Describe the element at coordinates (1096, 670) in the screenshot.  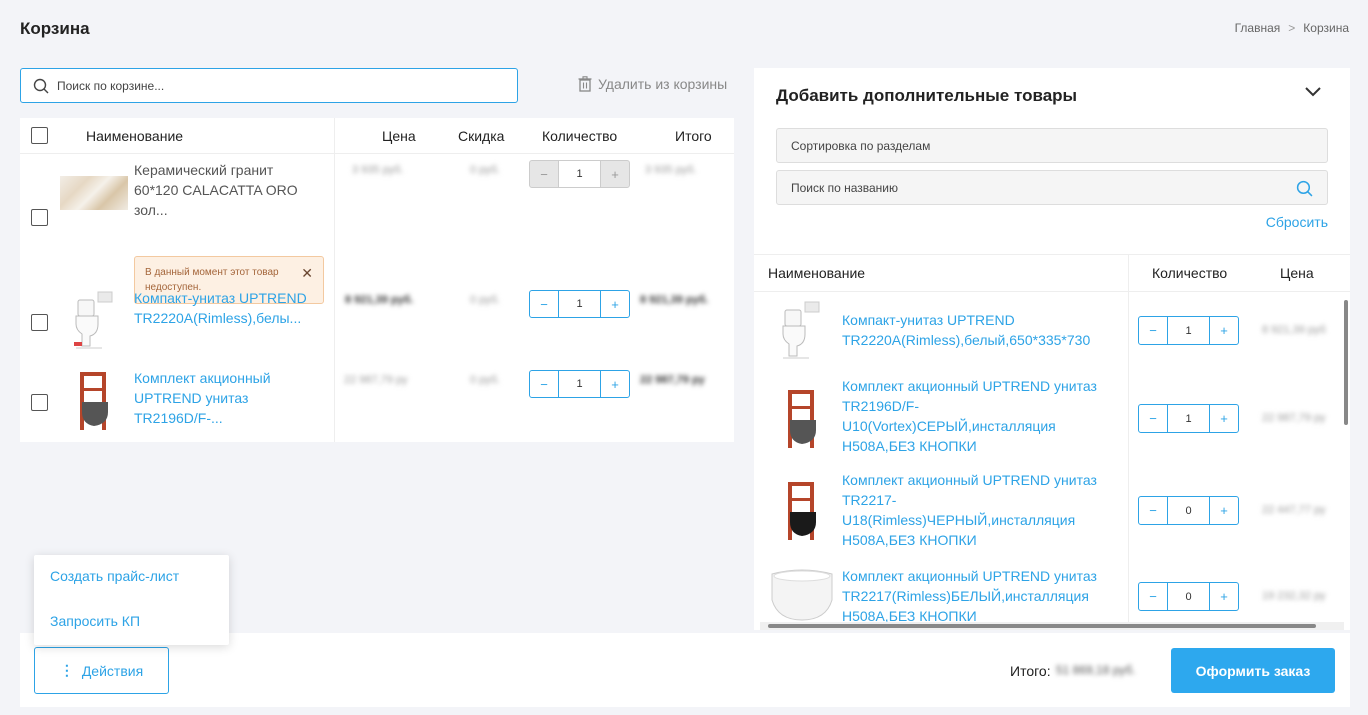
I see `total-amount: 51 869,18 руб.` at that location.